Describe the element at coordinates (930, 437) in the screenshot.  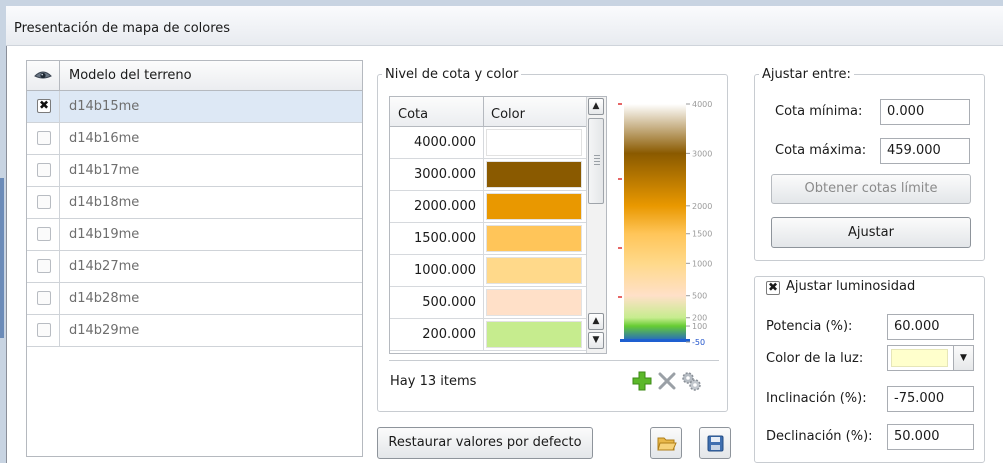
I see `declination-field: 50.000` at that location.